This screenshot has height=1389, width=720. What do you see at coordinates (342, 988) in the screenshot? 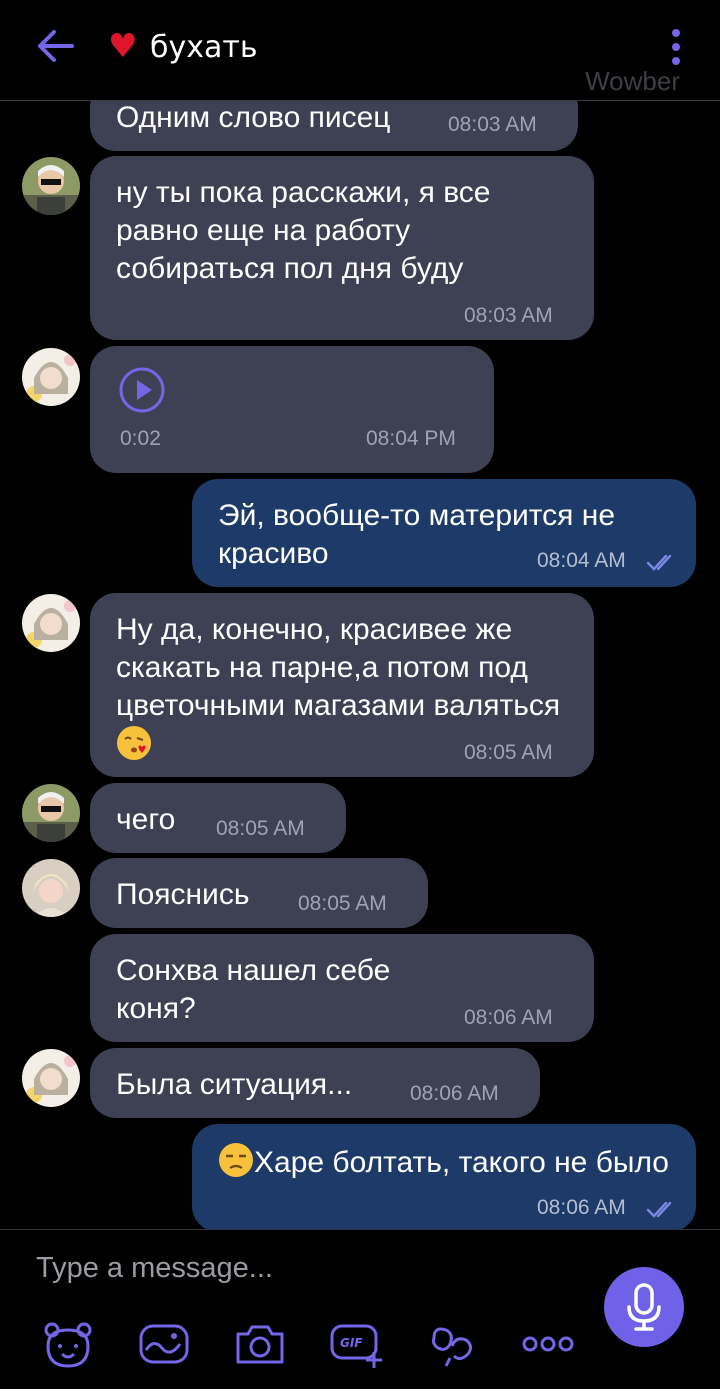
I see `message-bubble: Сонхва нашел себе коня? 08:06 AM` at bounding box center [342, 988].